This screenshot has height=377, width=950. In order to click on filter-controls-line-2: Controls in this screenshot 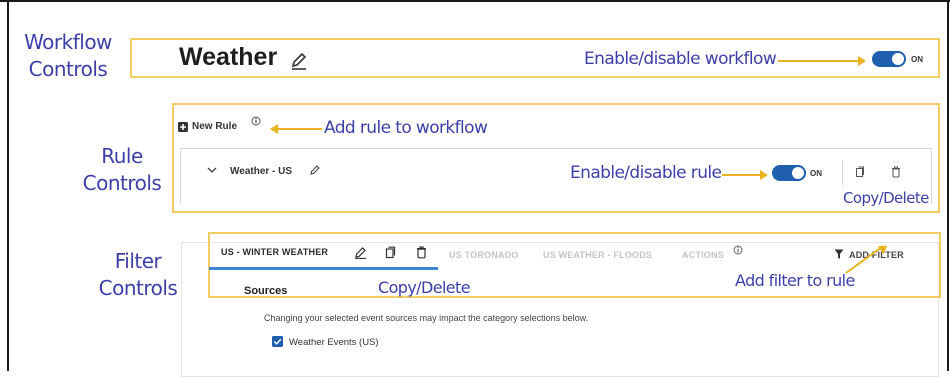, I will do `click(138, 288)`.